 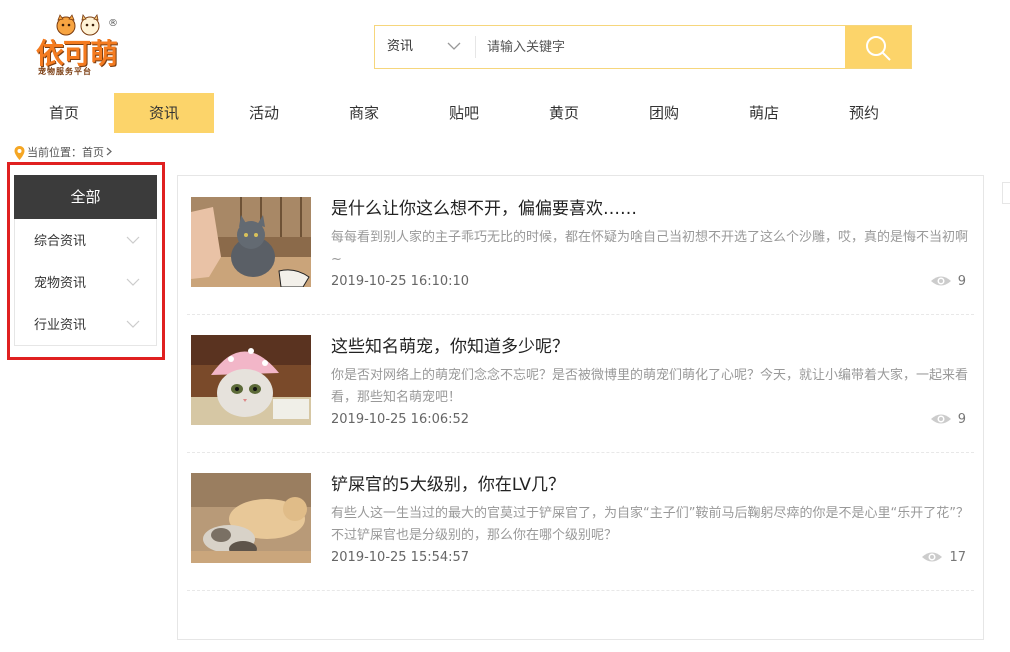 What do you see at coordinates (764, 113) in the screenshot?
I see `nav-item-shop: 萌店` at bounding box center [764, 113].